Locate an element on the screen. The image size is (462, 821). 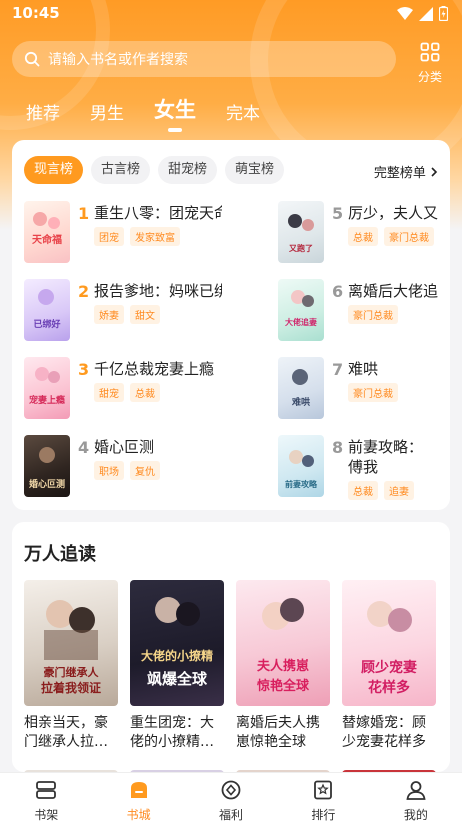
rank-number: 5 is located at coordinates (338, 213).